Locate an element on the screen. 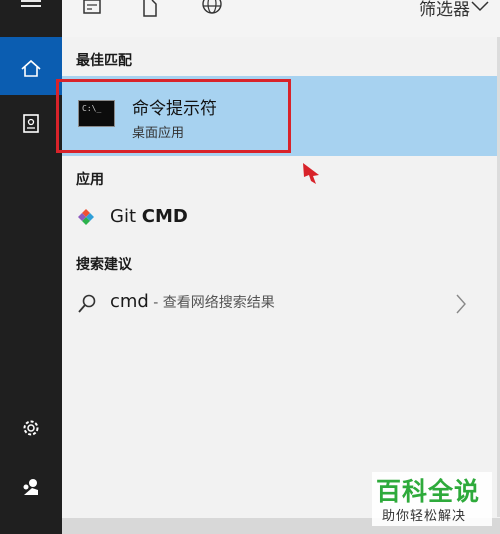 This screenshot has width=500, height=534. suggestions-heading: 搜索建议 is located at coordinates (104, 265).